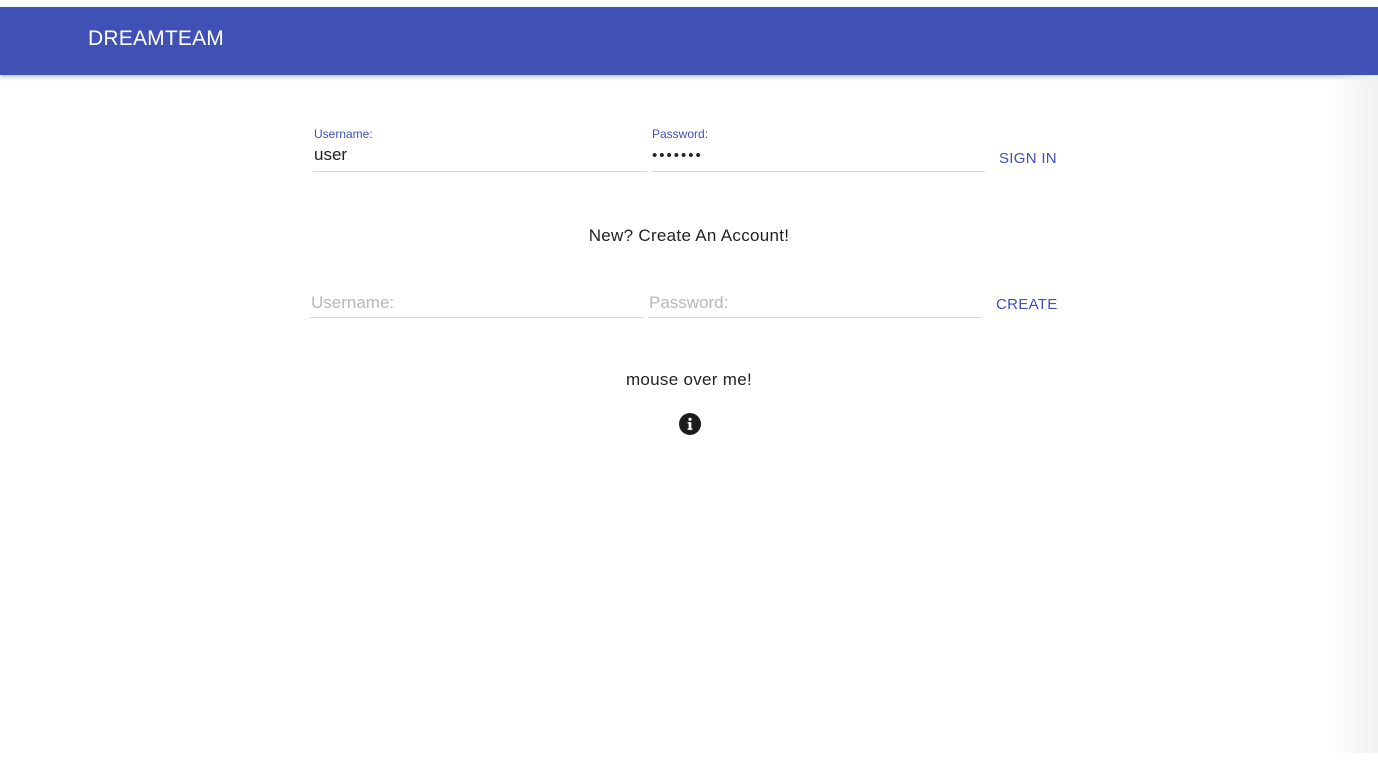  What do you see at coordinates (343, 134) in the screenshot?
I see `signin-username-label: Username:` at bounding box center [343, 134].